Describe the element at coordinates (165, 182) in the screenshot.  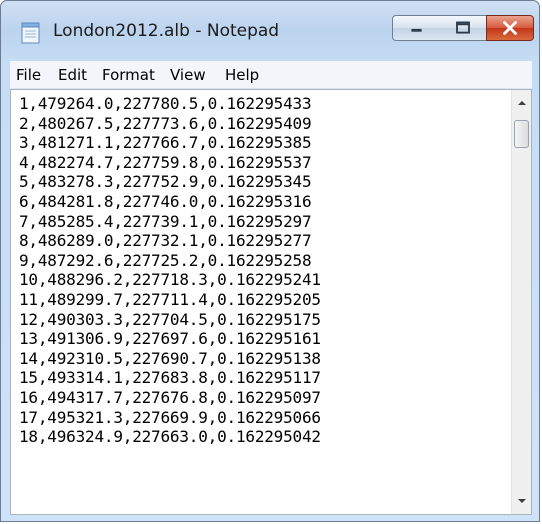
I see `text-line: 5,483278.3,227752.9,0.162295345` at that location.